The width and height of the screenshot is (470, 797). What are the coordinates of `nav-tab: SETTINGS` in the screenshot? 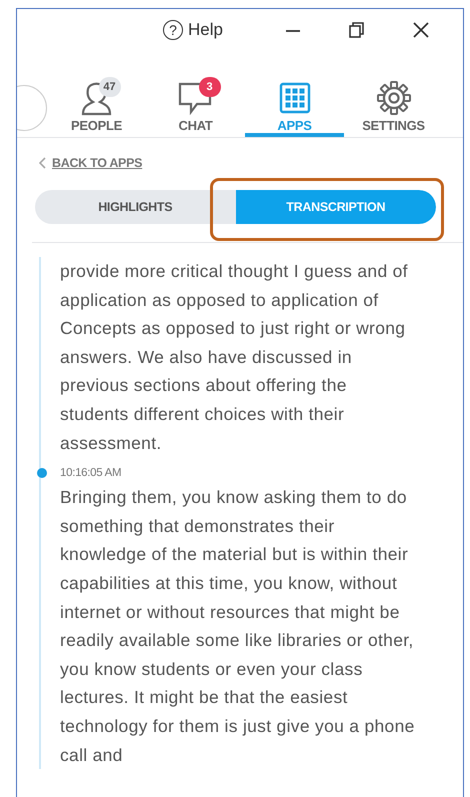 It's located at (393, 106).